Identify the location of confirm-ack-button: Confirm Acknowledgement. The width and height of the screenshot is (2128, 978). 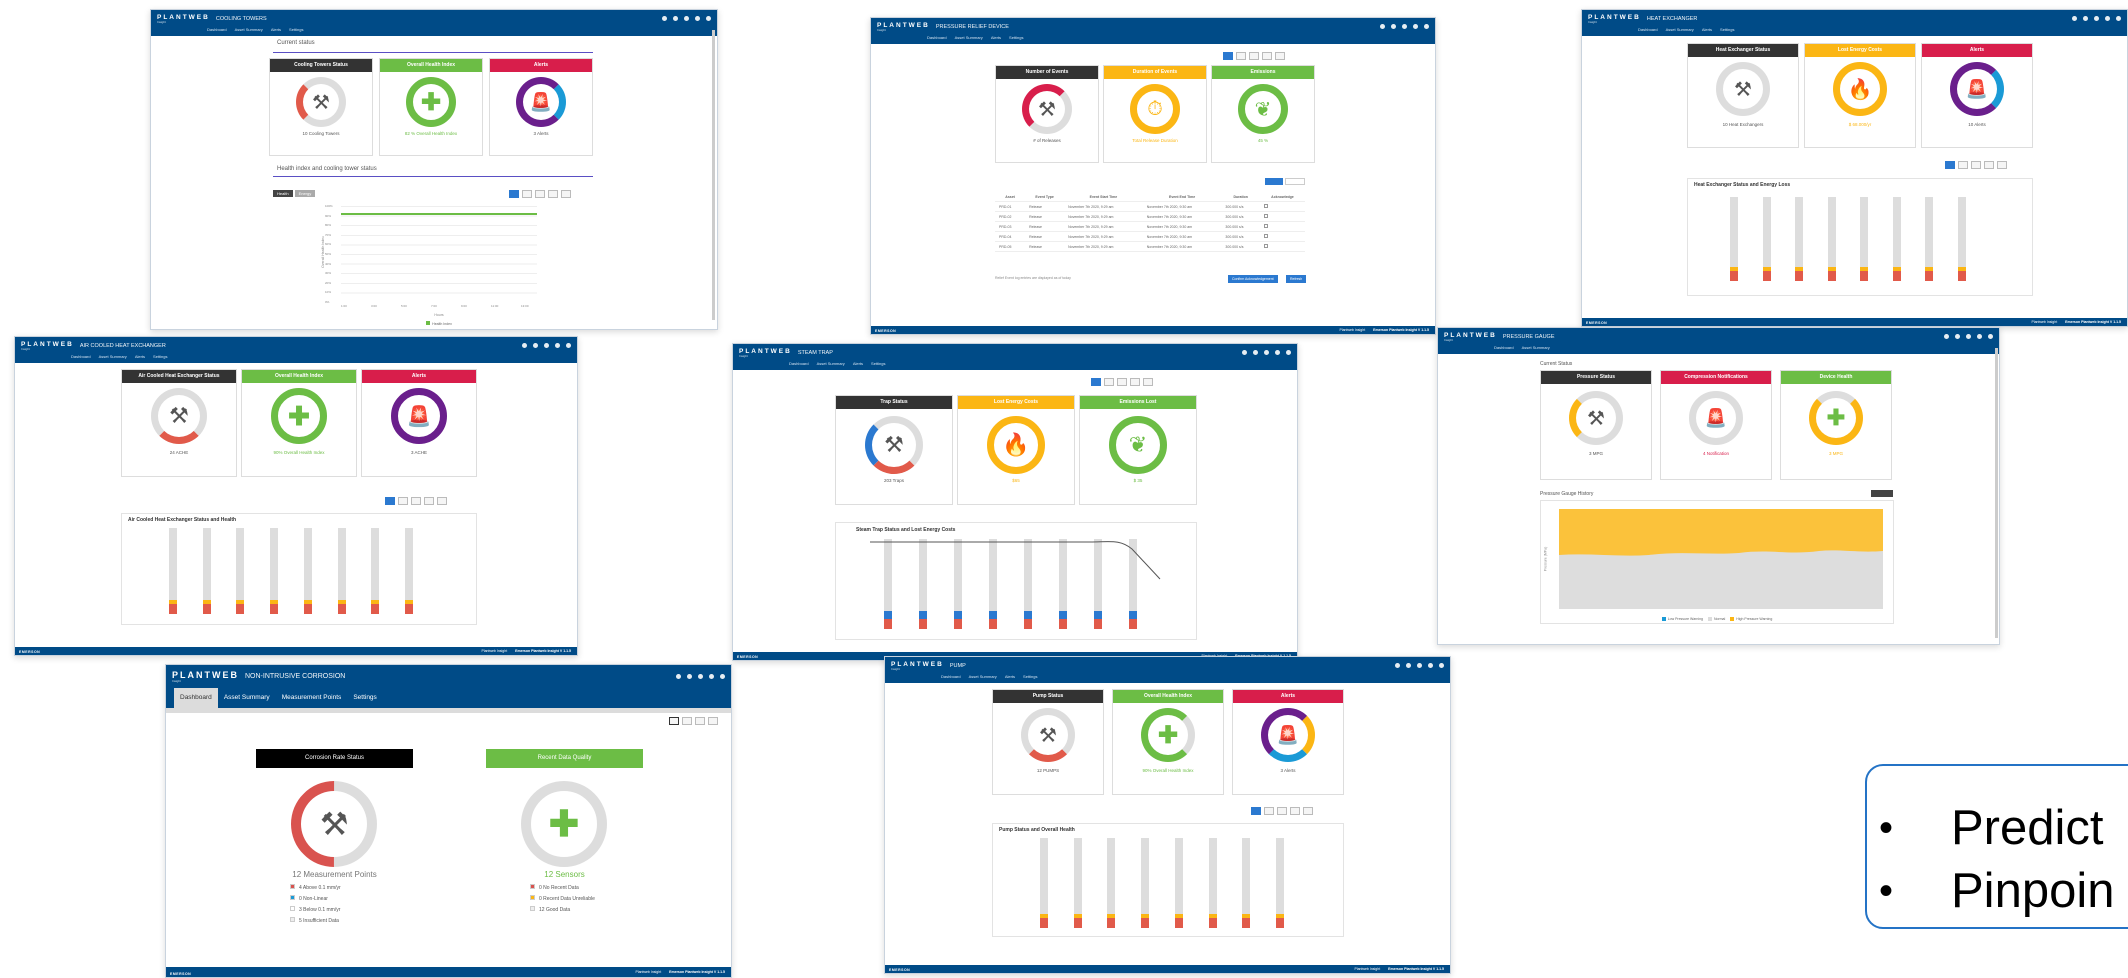
(1253, 279).